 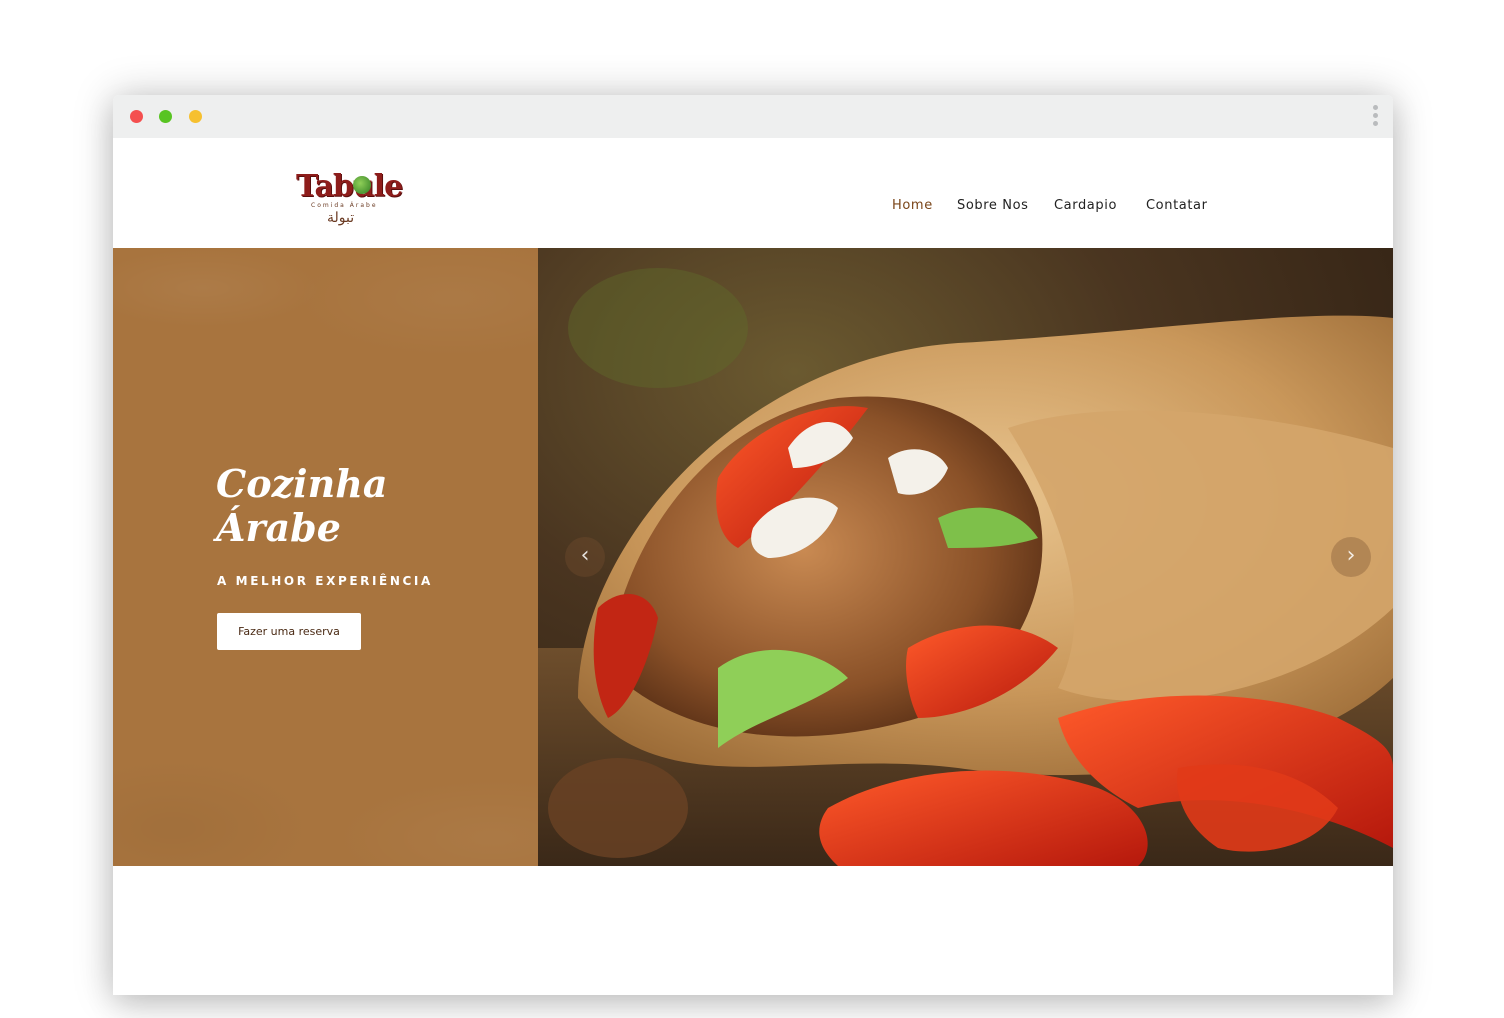 I want to click on nav-item-cardapio: Cardapio, so click(x=1085, y=206).